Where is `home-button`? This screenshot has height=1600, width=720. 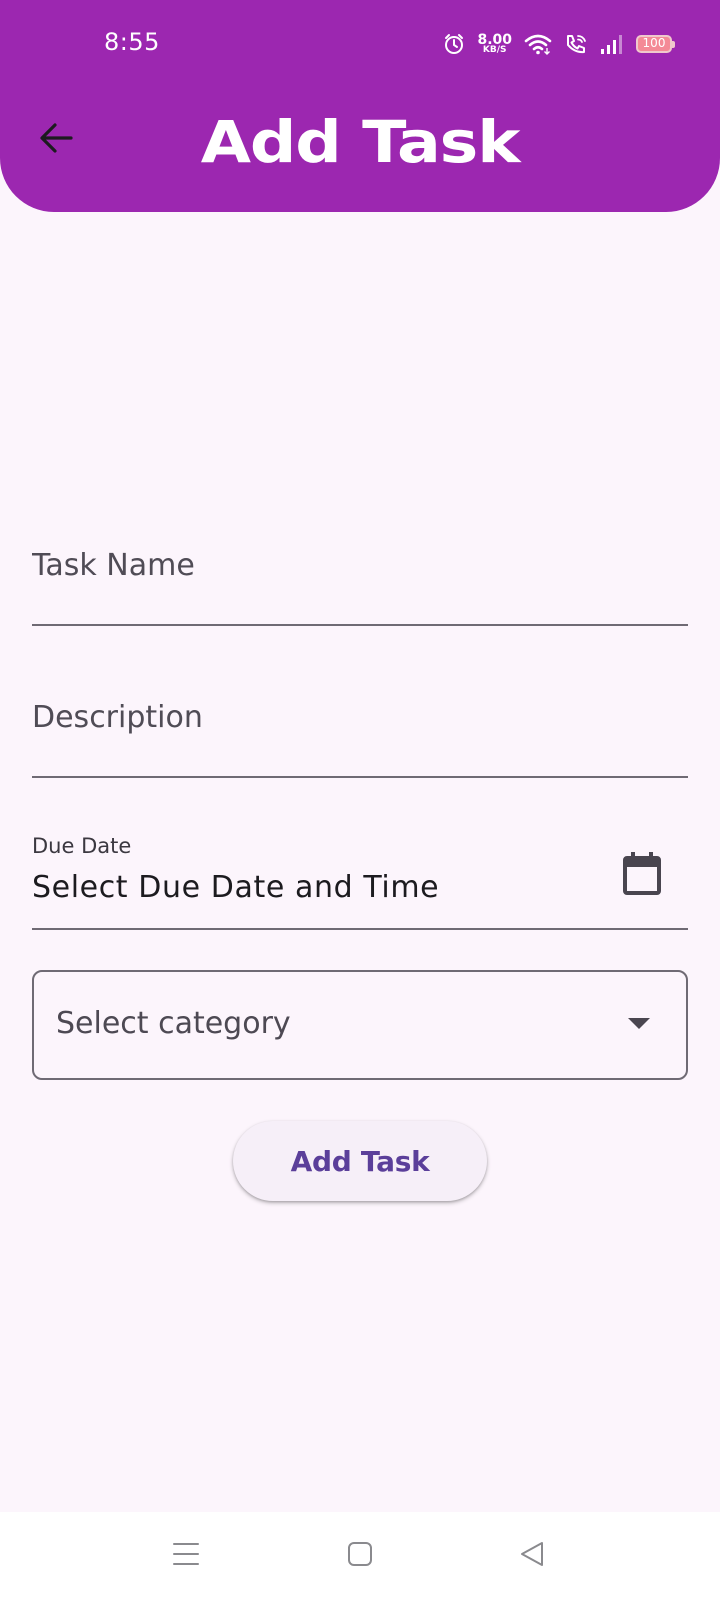
home-button is located at coordinates (360, 1556).